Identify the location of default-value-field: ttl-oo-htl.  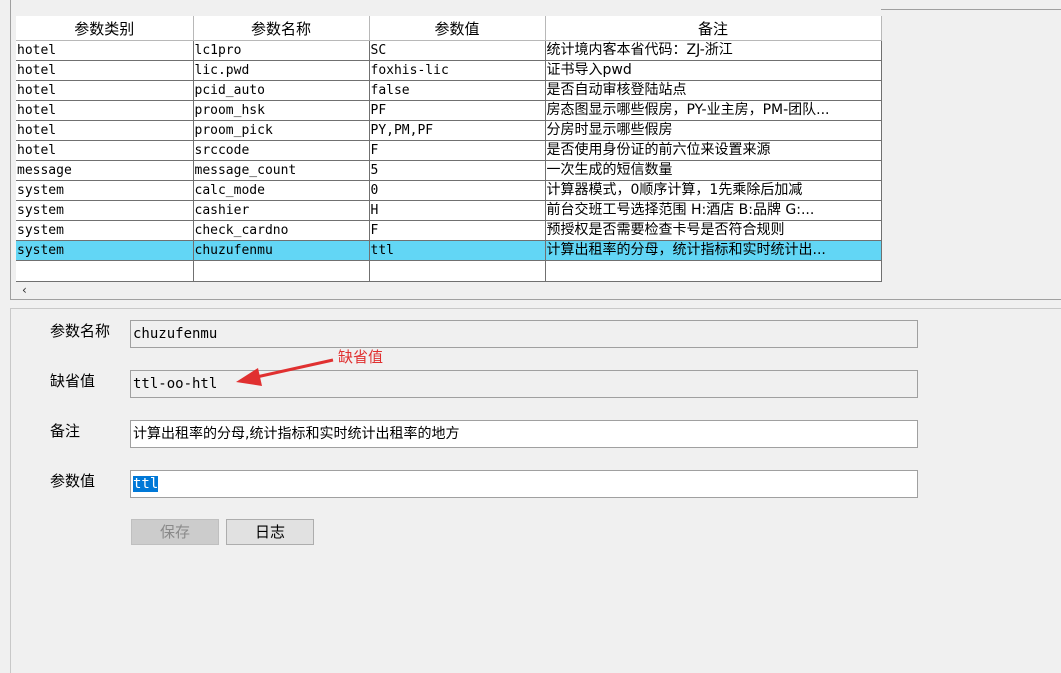
(524, 384).